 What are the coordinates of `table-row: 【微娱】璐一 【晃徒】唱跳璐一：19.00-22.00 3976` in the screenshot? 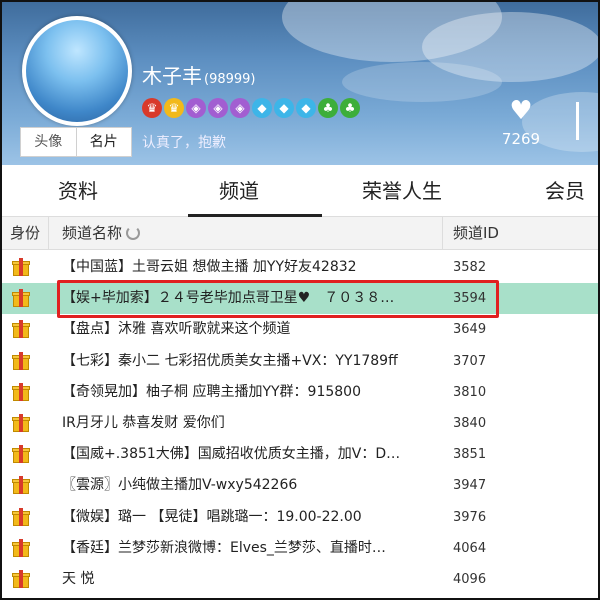 It's located at (300, 517).